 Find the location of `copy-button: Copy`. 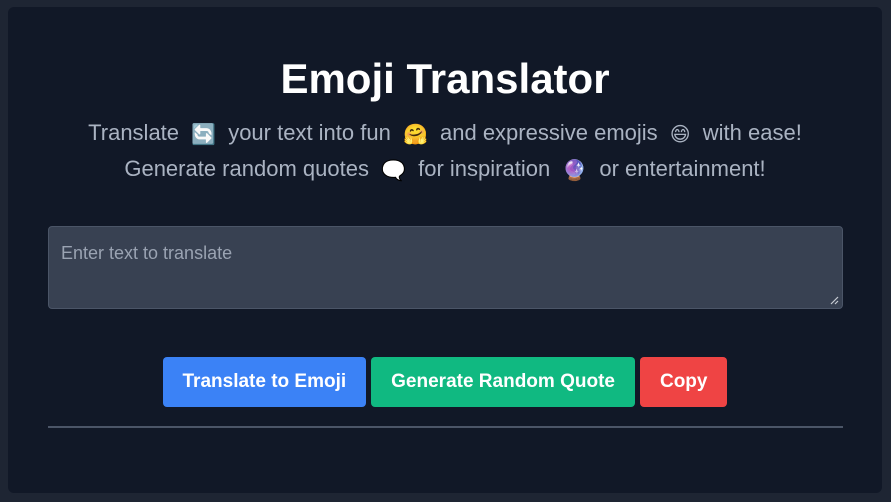

copy-button: Copy is located at coordinates (683, 382).